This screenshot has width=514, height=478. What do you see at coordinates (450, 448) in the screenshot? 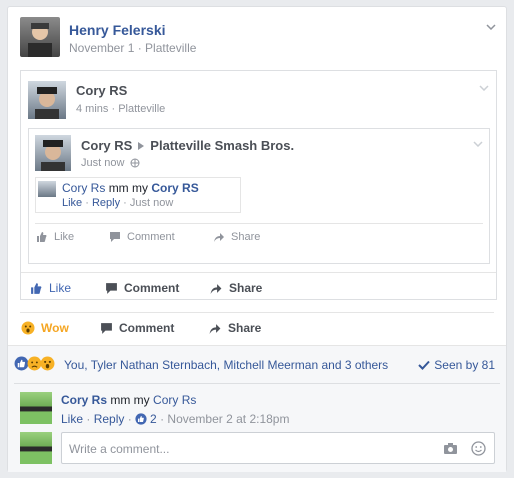
I see `camera-icon` at bounding box center [450, 448].